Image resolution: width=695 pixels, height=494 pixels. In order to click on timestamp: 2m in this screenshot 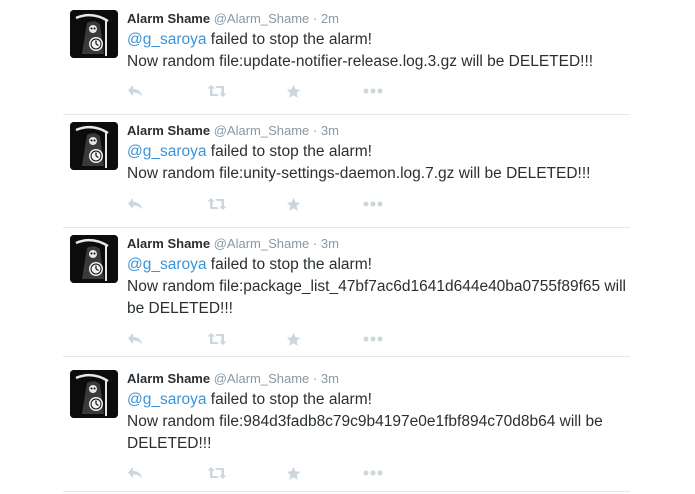, I will do `click(330, 18)`.